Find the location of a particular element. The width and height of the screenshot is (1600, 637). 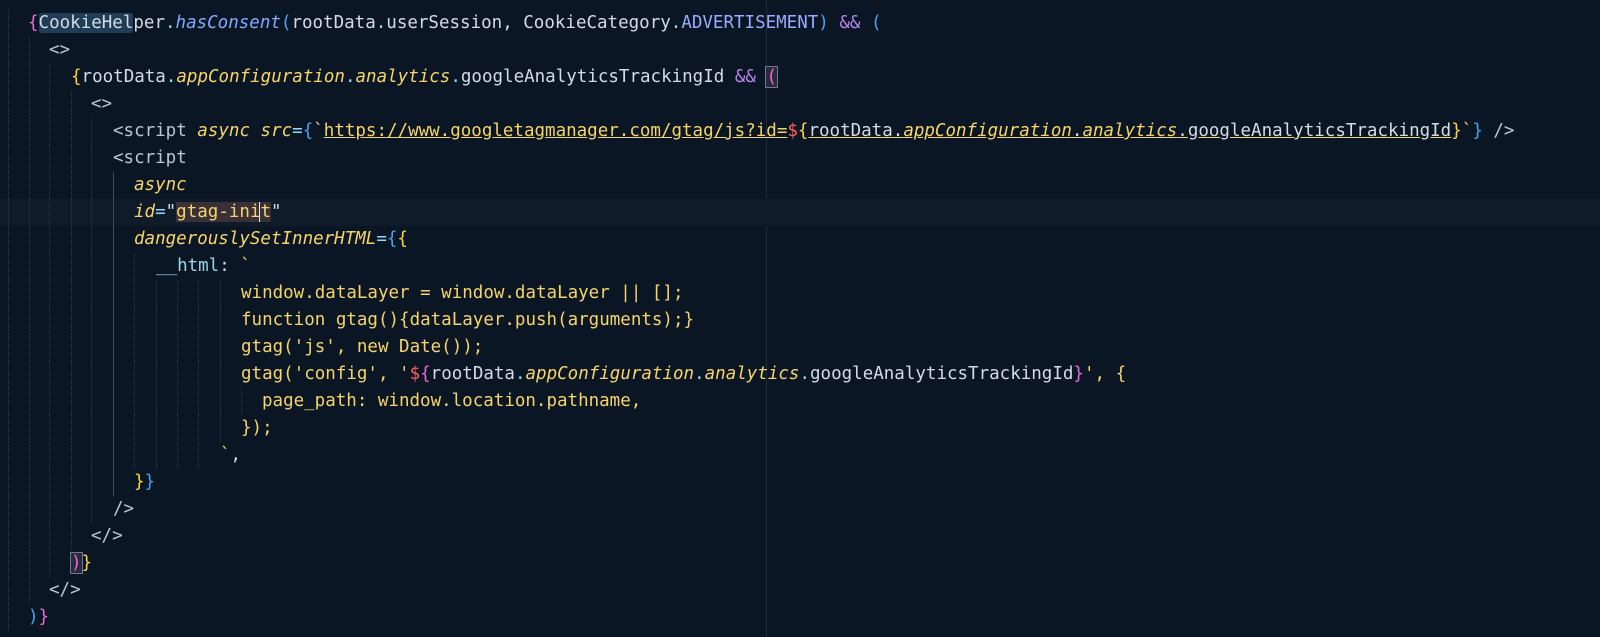

jsx-attribute: async is located at coordinates (223, 131).